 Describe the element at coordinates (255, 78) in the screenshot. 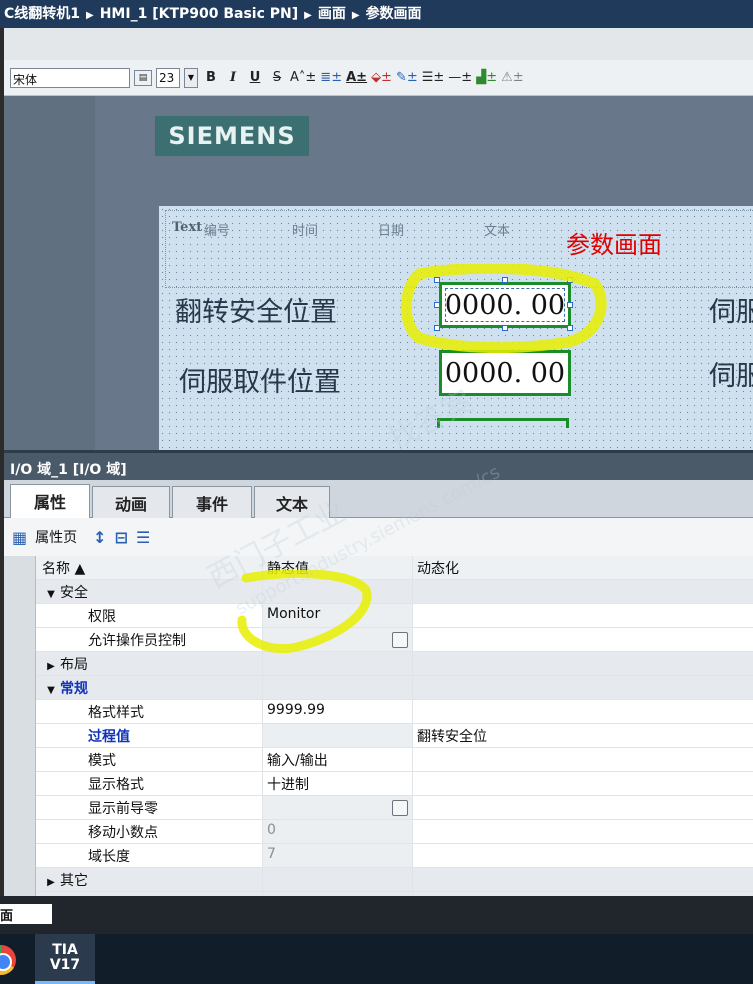

I see `underline-button: U` at that location.